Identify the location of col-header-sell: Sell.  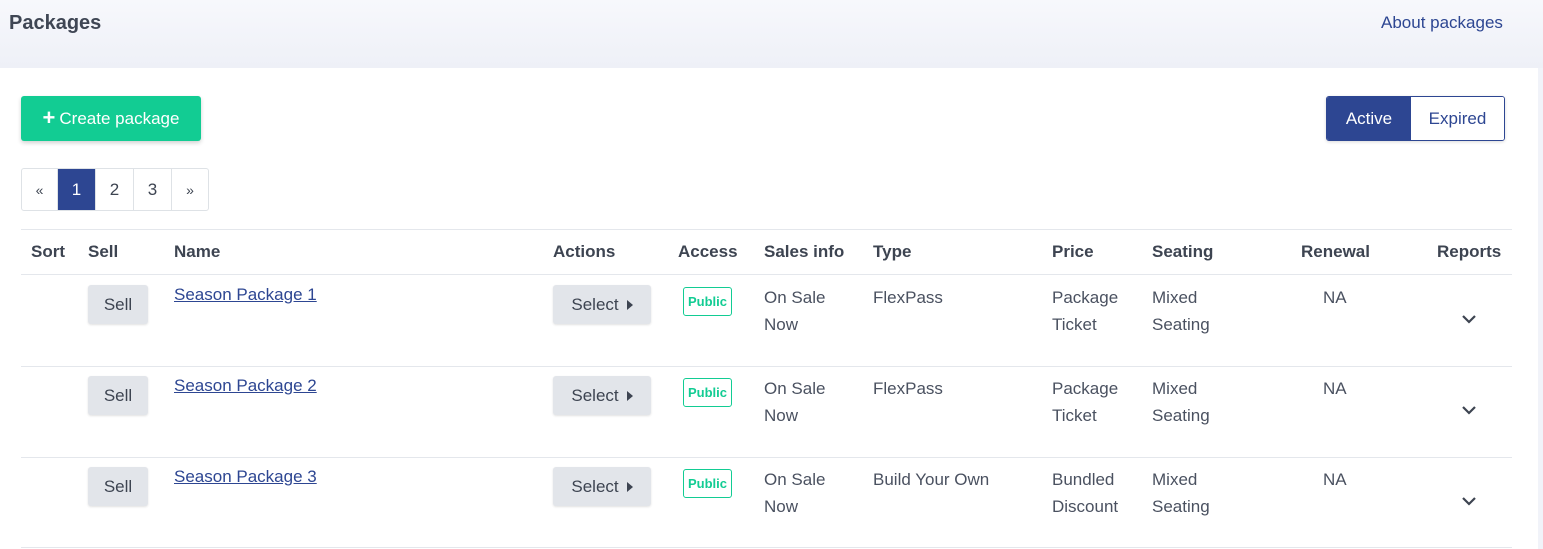
(103, 251).